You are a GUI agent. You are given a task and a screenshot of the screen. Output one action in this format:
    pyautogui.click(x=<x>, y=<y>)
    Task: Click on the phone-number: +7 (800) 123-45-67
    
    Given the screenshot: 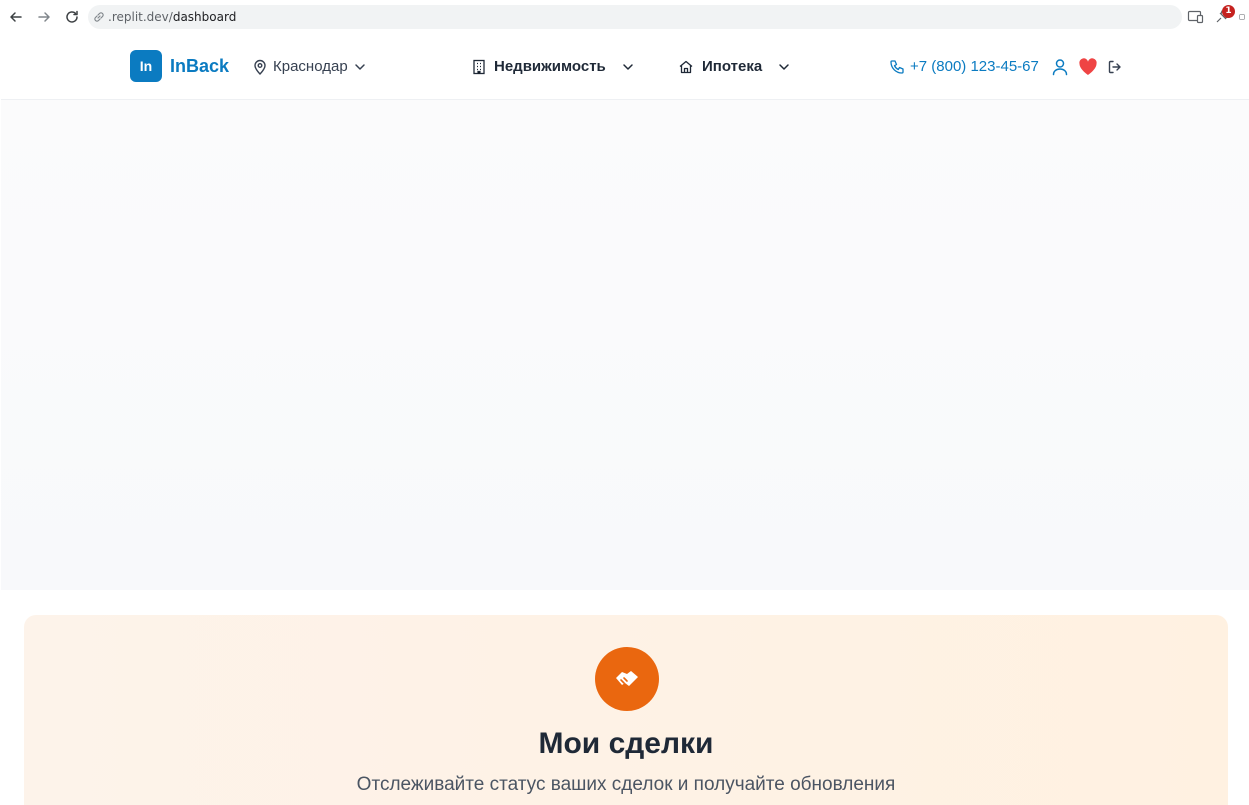 What is the action you would take?
    pyautogui.click(x=974, y=66)
    